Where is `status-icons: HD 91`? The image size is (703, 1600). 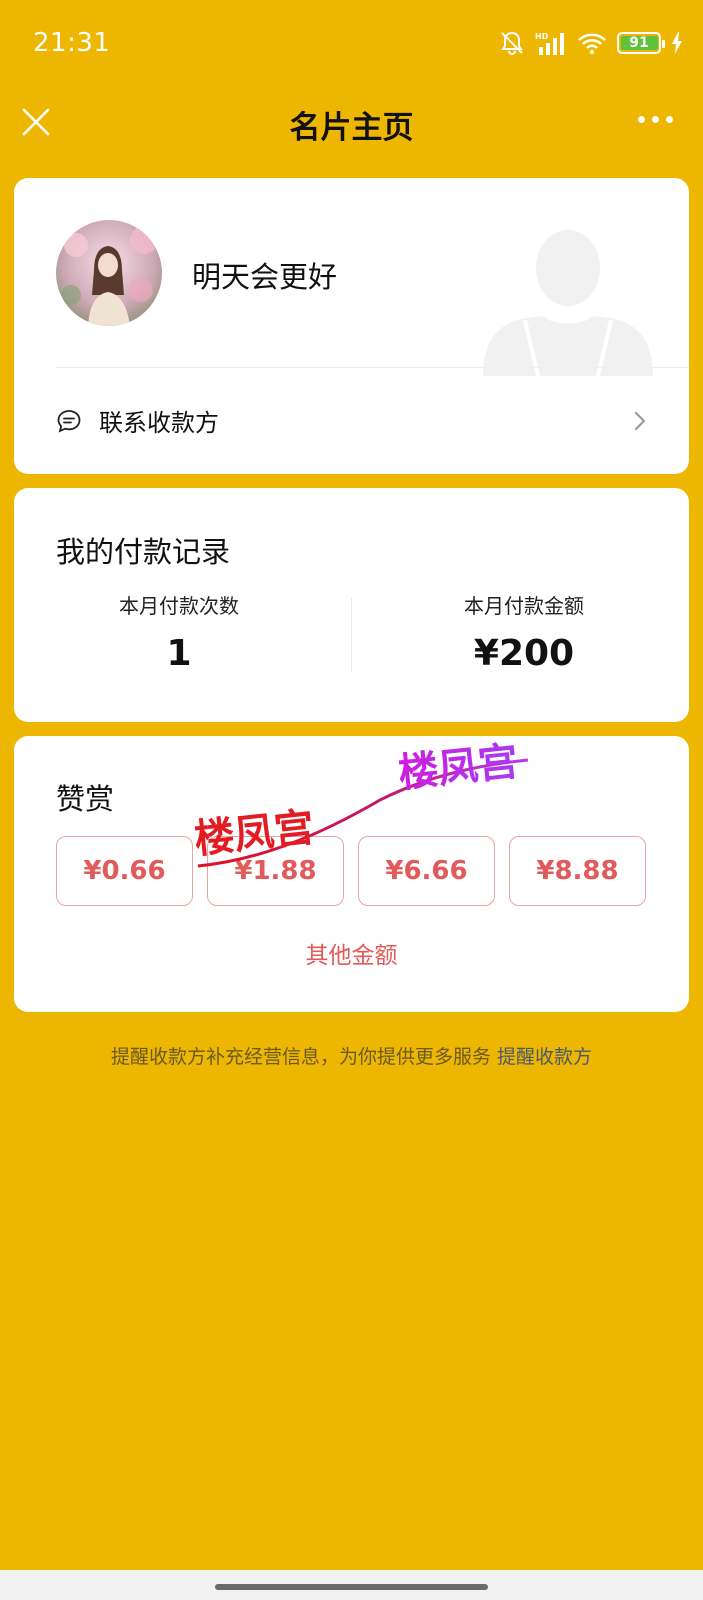 status-icons: HD 91 is located at coordinates (591, 43).